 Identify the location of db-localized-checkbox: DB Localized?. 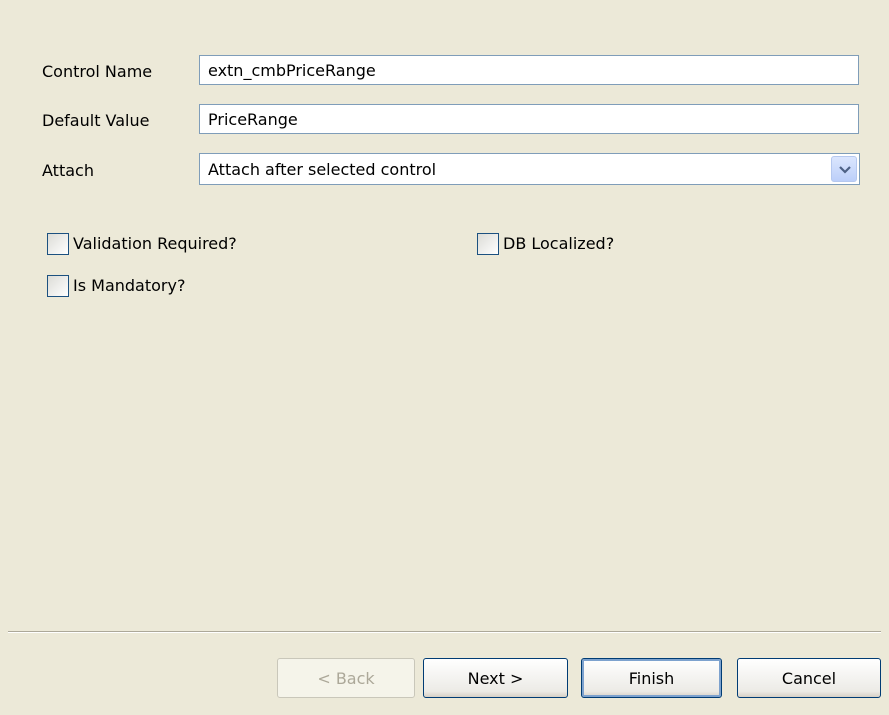
(545, 244).